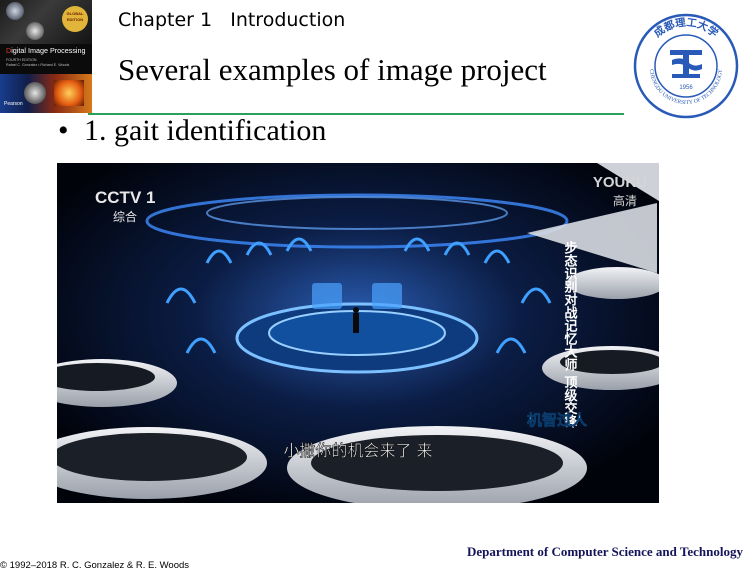 This screenshot has height=576, width=753. I want to click on logo-year: 1956, so click(686, 88).